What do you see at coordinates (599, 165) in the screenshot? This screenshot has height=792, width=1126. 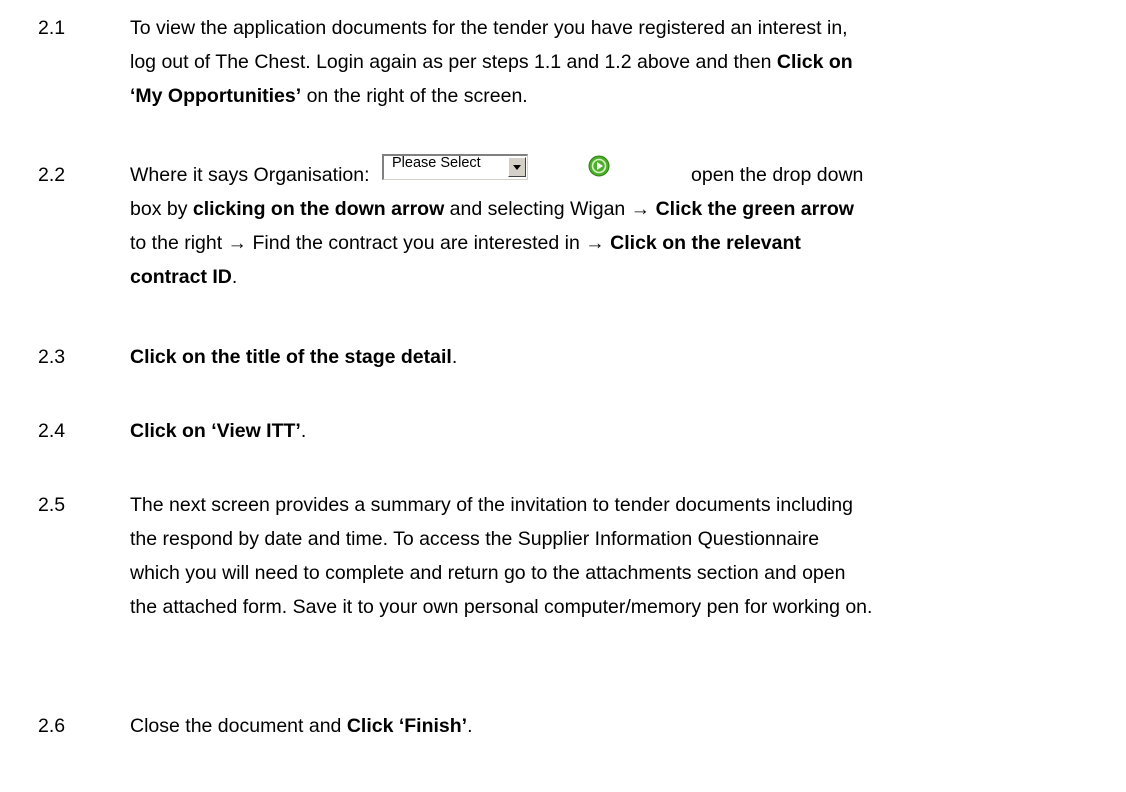 I see `green-arrow-go-icon` at bounding box center [599, 165].